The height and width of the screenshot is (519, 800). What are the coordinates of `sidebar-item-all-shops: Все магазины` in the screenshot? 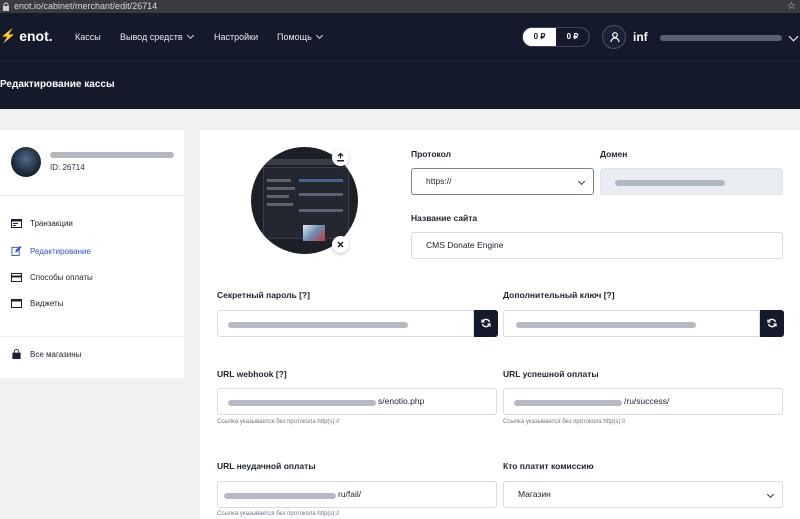 It's located at (46, 354).